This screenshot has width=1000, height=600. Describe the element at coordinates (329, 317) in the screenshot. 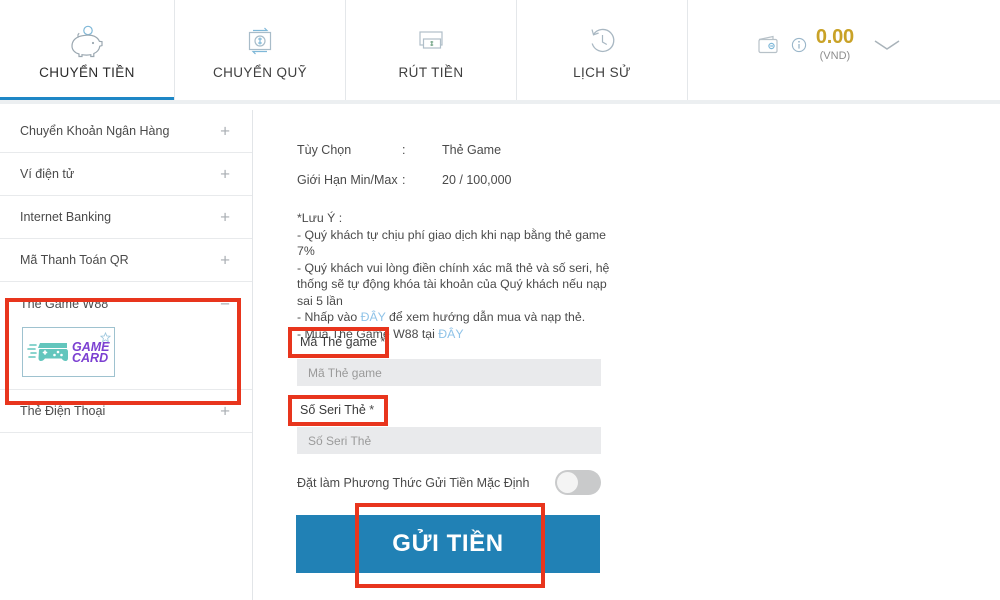

I see `note-guide-pre: - Nhấp vào` at that location.